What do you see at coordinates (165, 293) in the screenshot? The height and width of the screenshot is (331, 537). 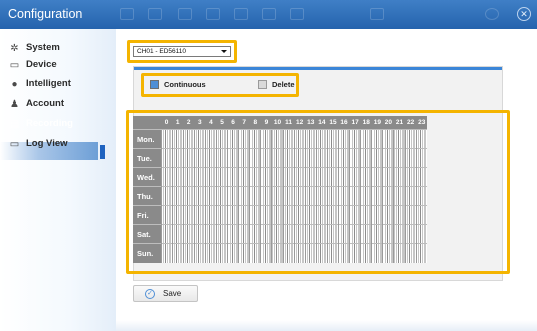 I see `save-button: ✓ Save` at bounding box center [165, 293].